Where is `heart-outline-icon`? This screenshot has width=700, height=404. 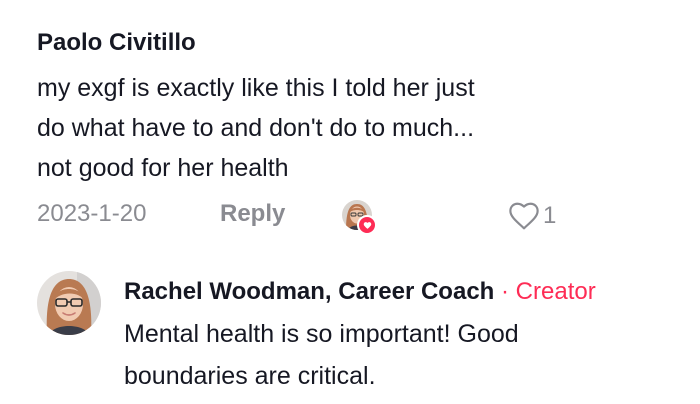
heart-outline-icon is located at coordinates (524, 216).